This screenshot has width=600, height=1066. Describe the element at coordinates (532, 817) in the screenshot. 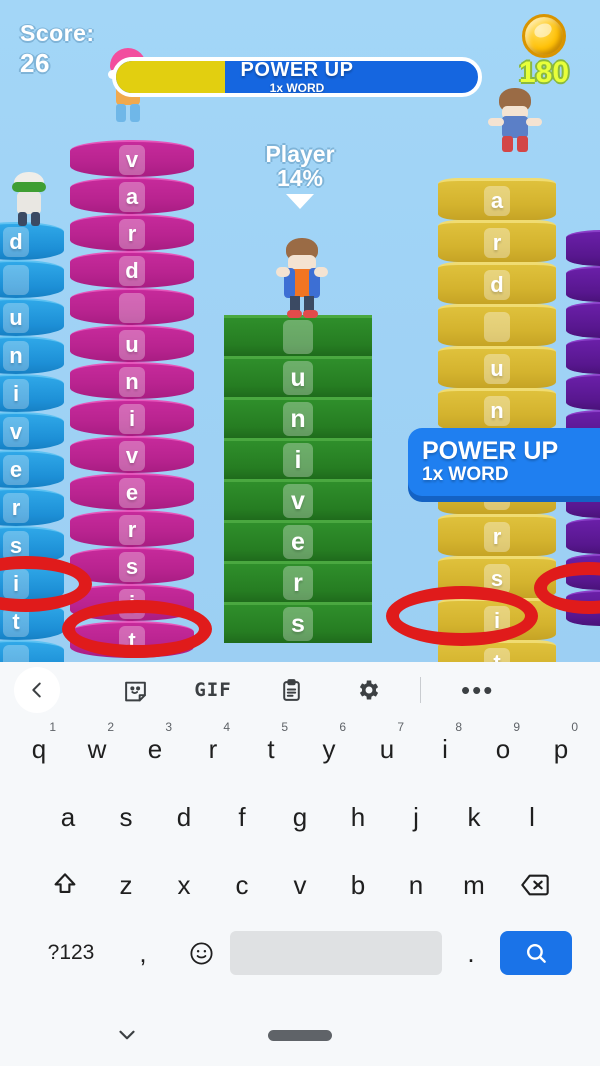

I see `key-l: l` at that location.